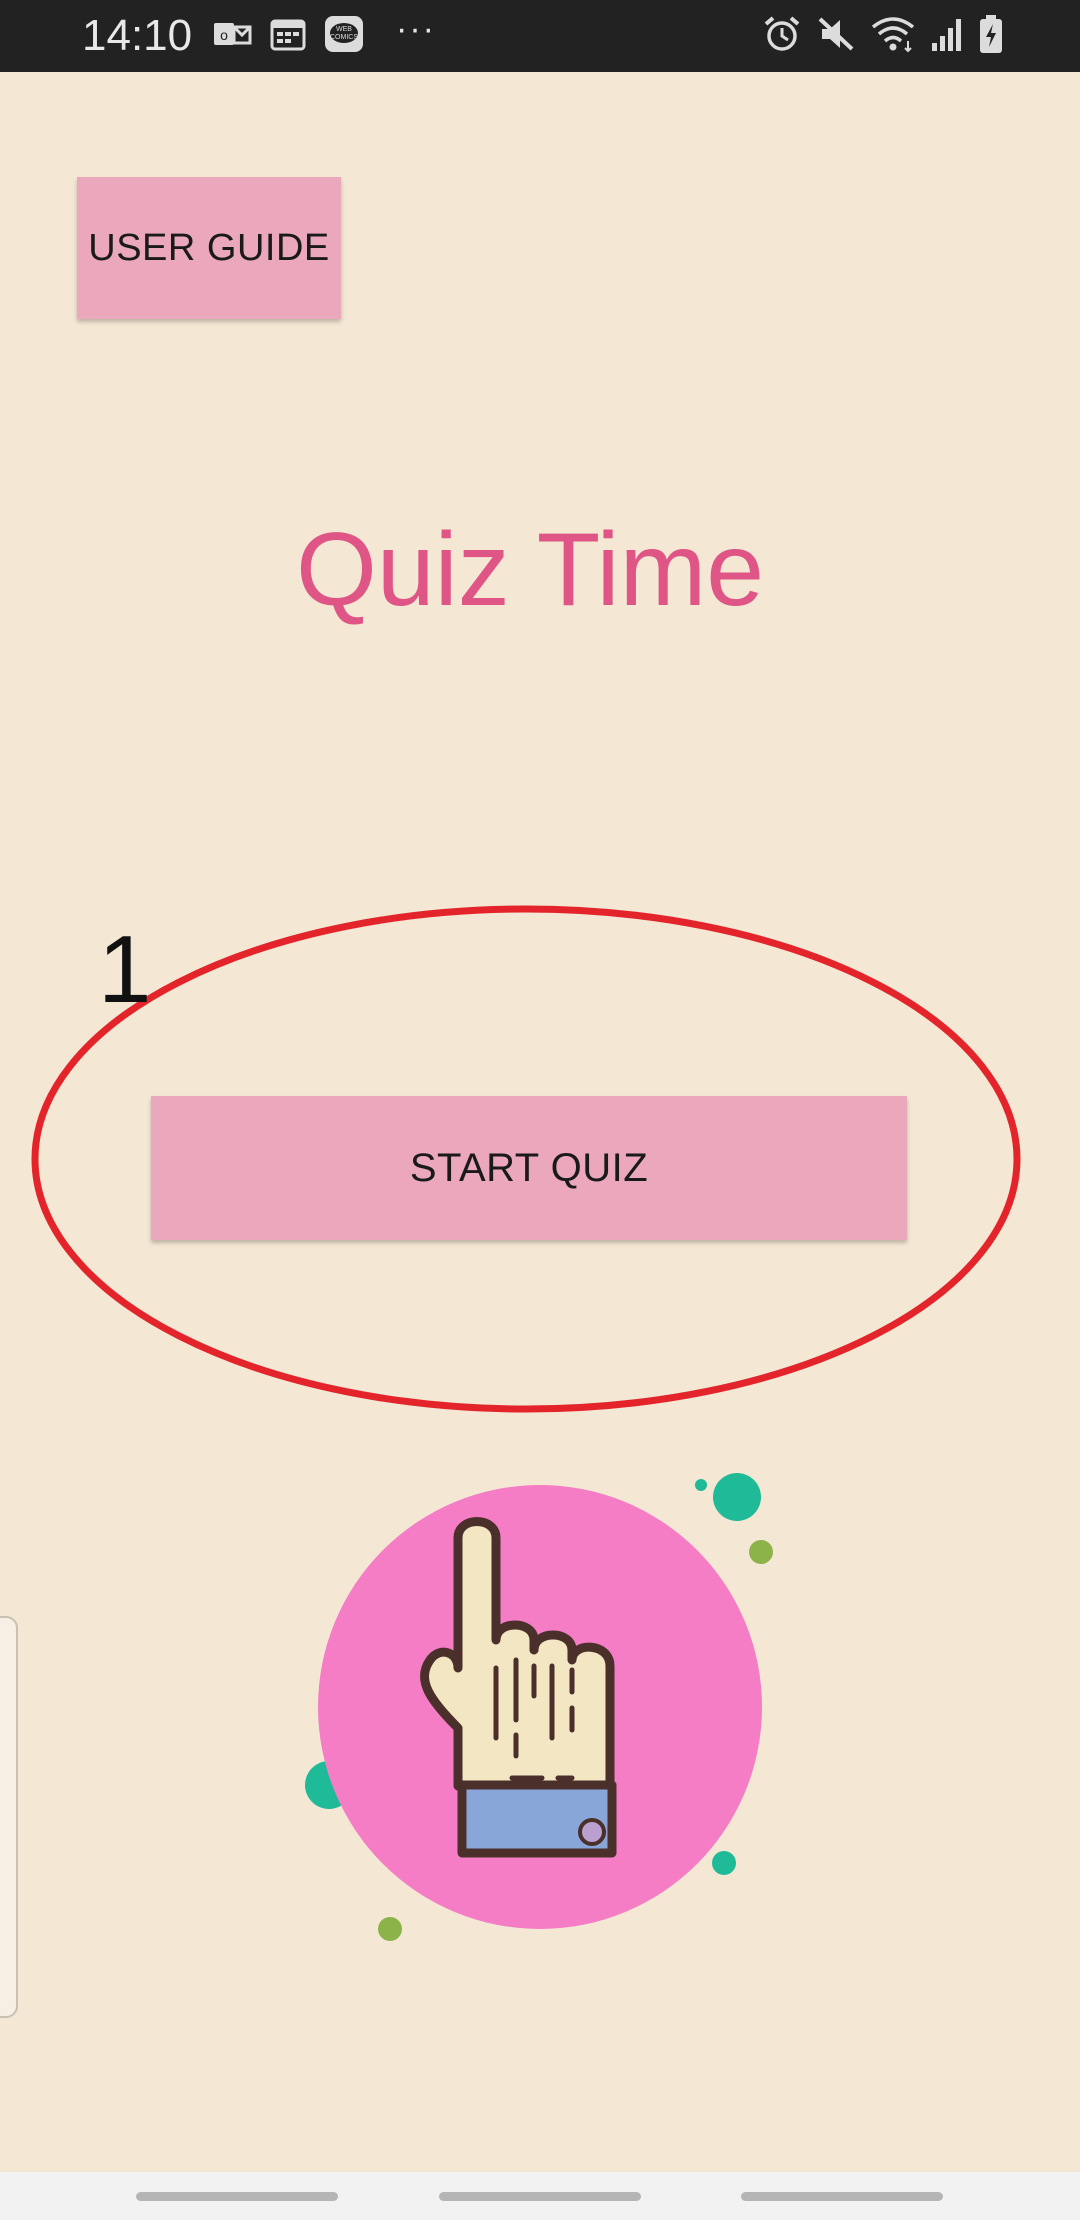 Image resolution: width=1080 pixels, height=2220 pixels. I want to click on webcomics-icon: WEB COMICS, so click(344, 36).